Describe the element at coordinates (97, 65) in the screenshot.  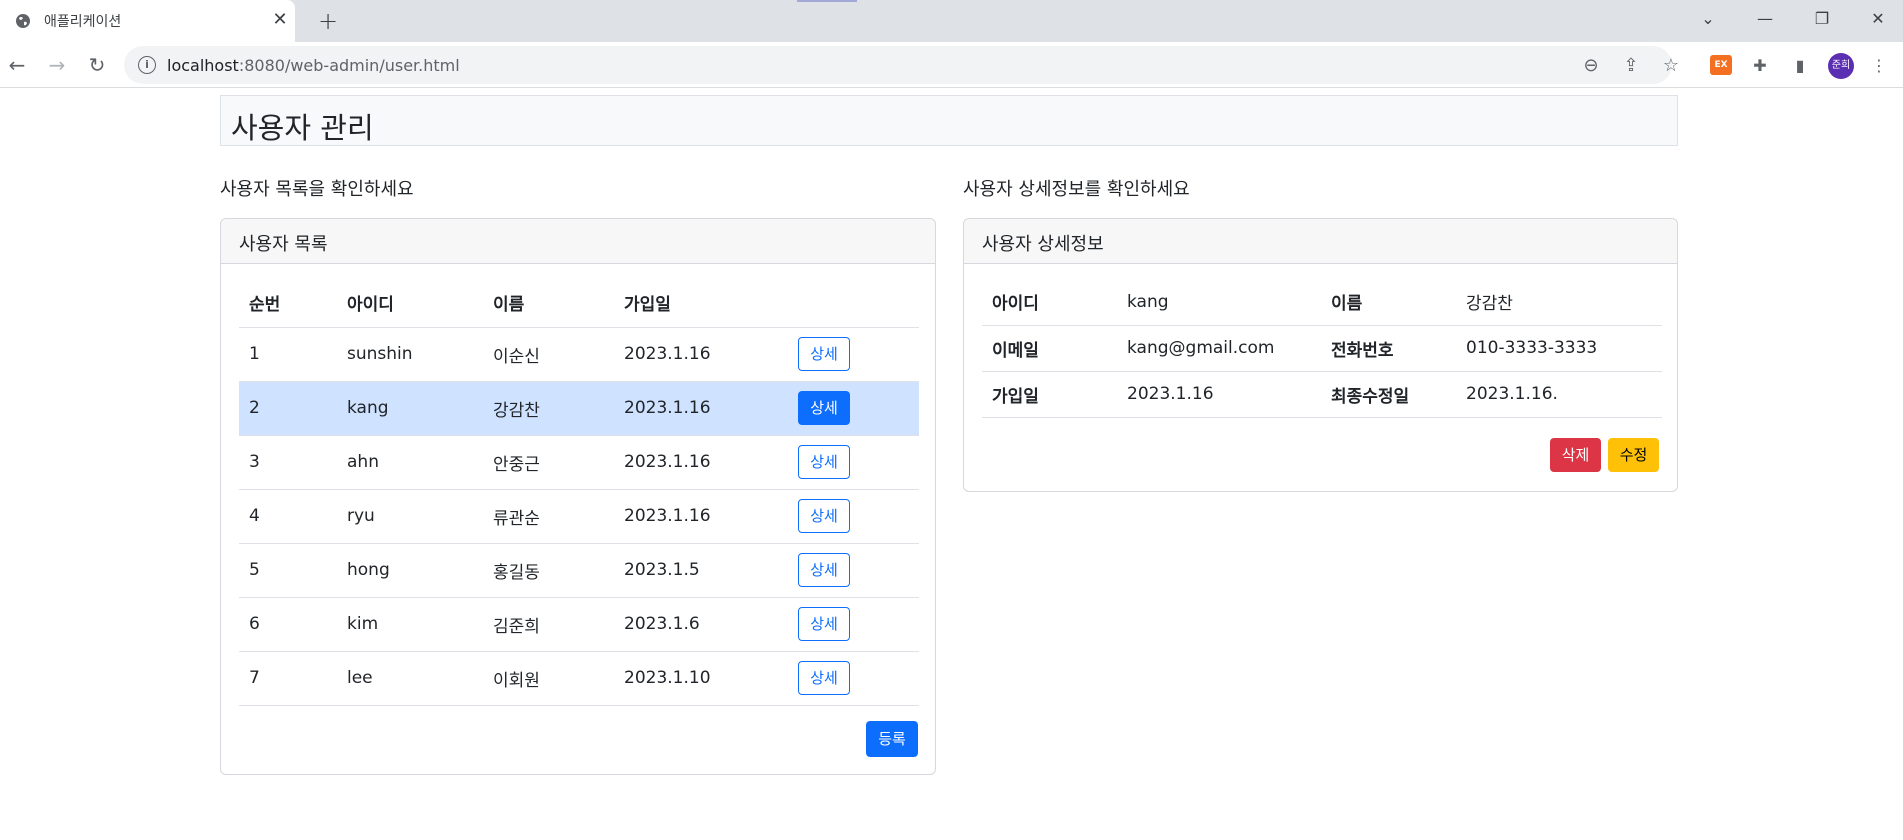
I see `reload-icon: ↻` at that location.